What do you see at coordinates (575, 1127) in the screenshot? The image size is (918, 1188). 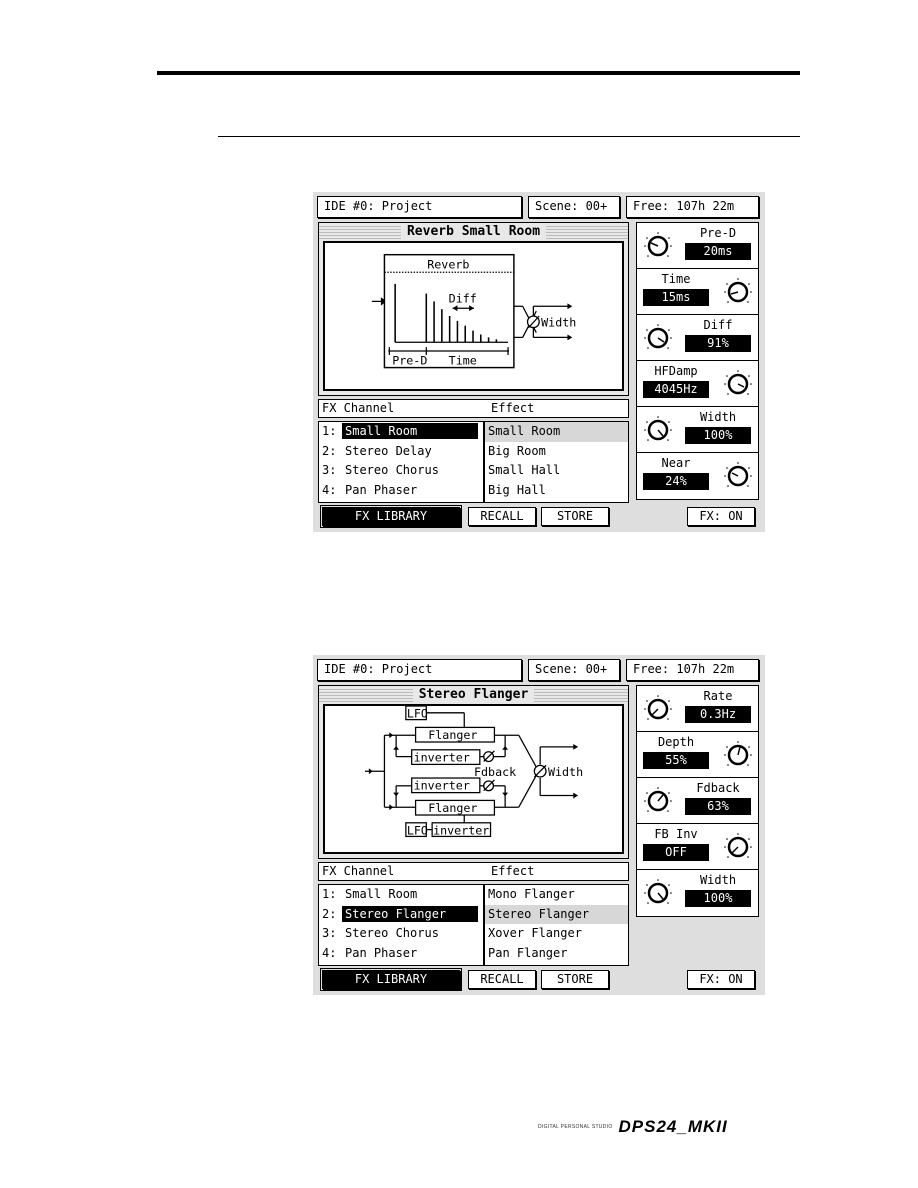 I see `brand-tagline: DIGITAL PERSONAL STUDIO` at bounding box center [575, 1127].